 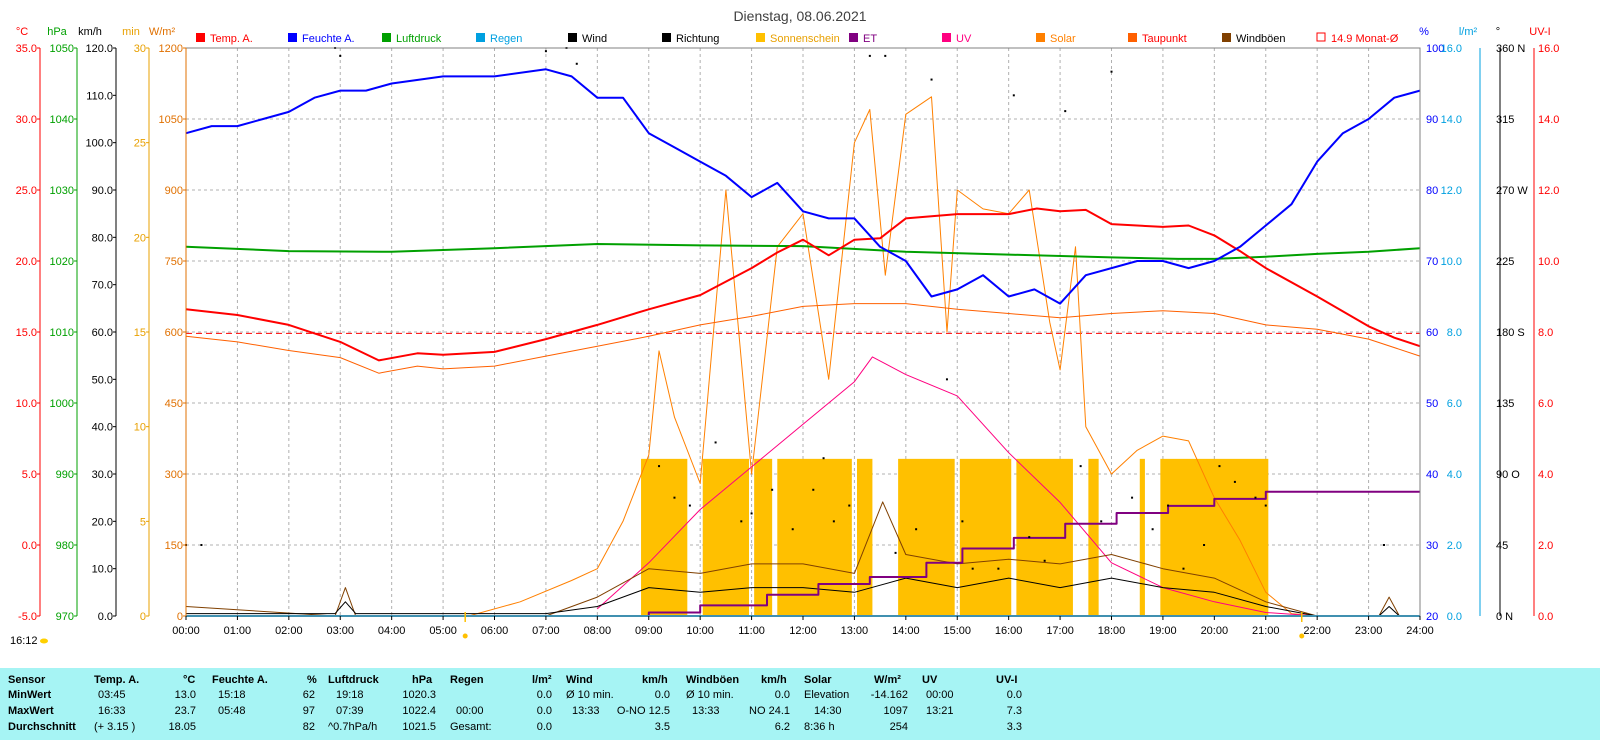 What do you see at coordinates (706, 711) in the screenshot?
I see `windboeen-max-time: 13:33` at bounding box center [706, 711].